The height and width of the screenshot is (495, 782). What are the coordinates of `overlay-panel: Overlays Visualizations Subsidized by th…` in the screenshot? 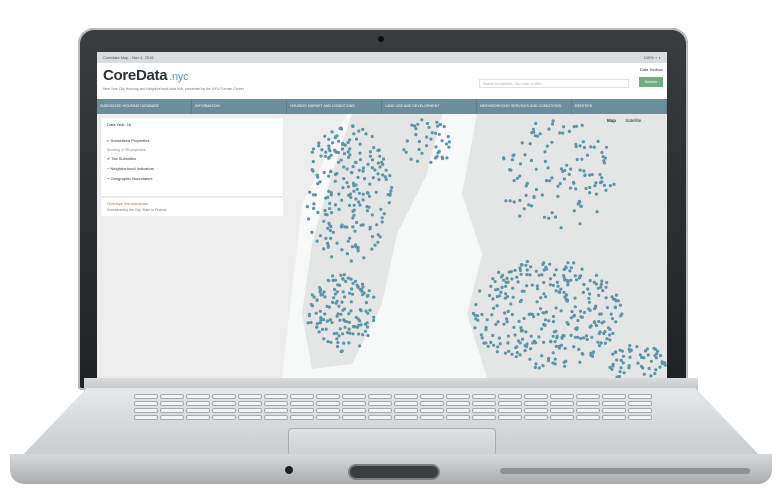 It's located at (192, 207).